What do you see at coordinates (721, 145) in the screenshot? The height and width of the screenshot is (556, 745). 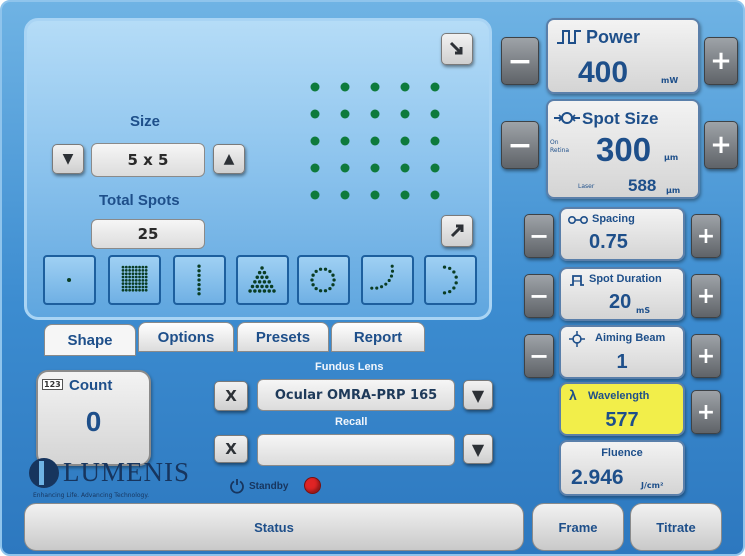 I see `spot-size-increase-button: +` at bounding box center [721, 145].